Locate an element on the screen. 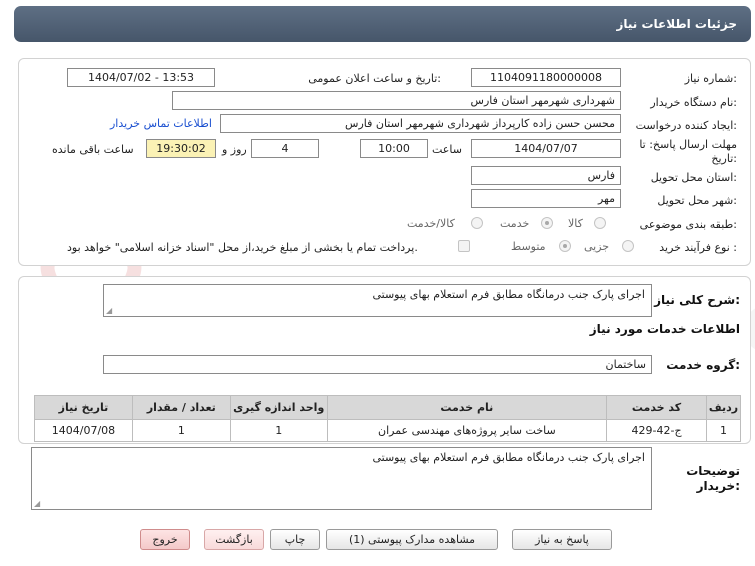 This screenshot has width=755, height=566. buyer-org-field: شهرداری شهرمهر استان فارس is located at coordinates (396, 100).